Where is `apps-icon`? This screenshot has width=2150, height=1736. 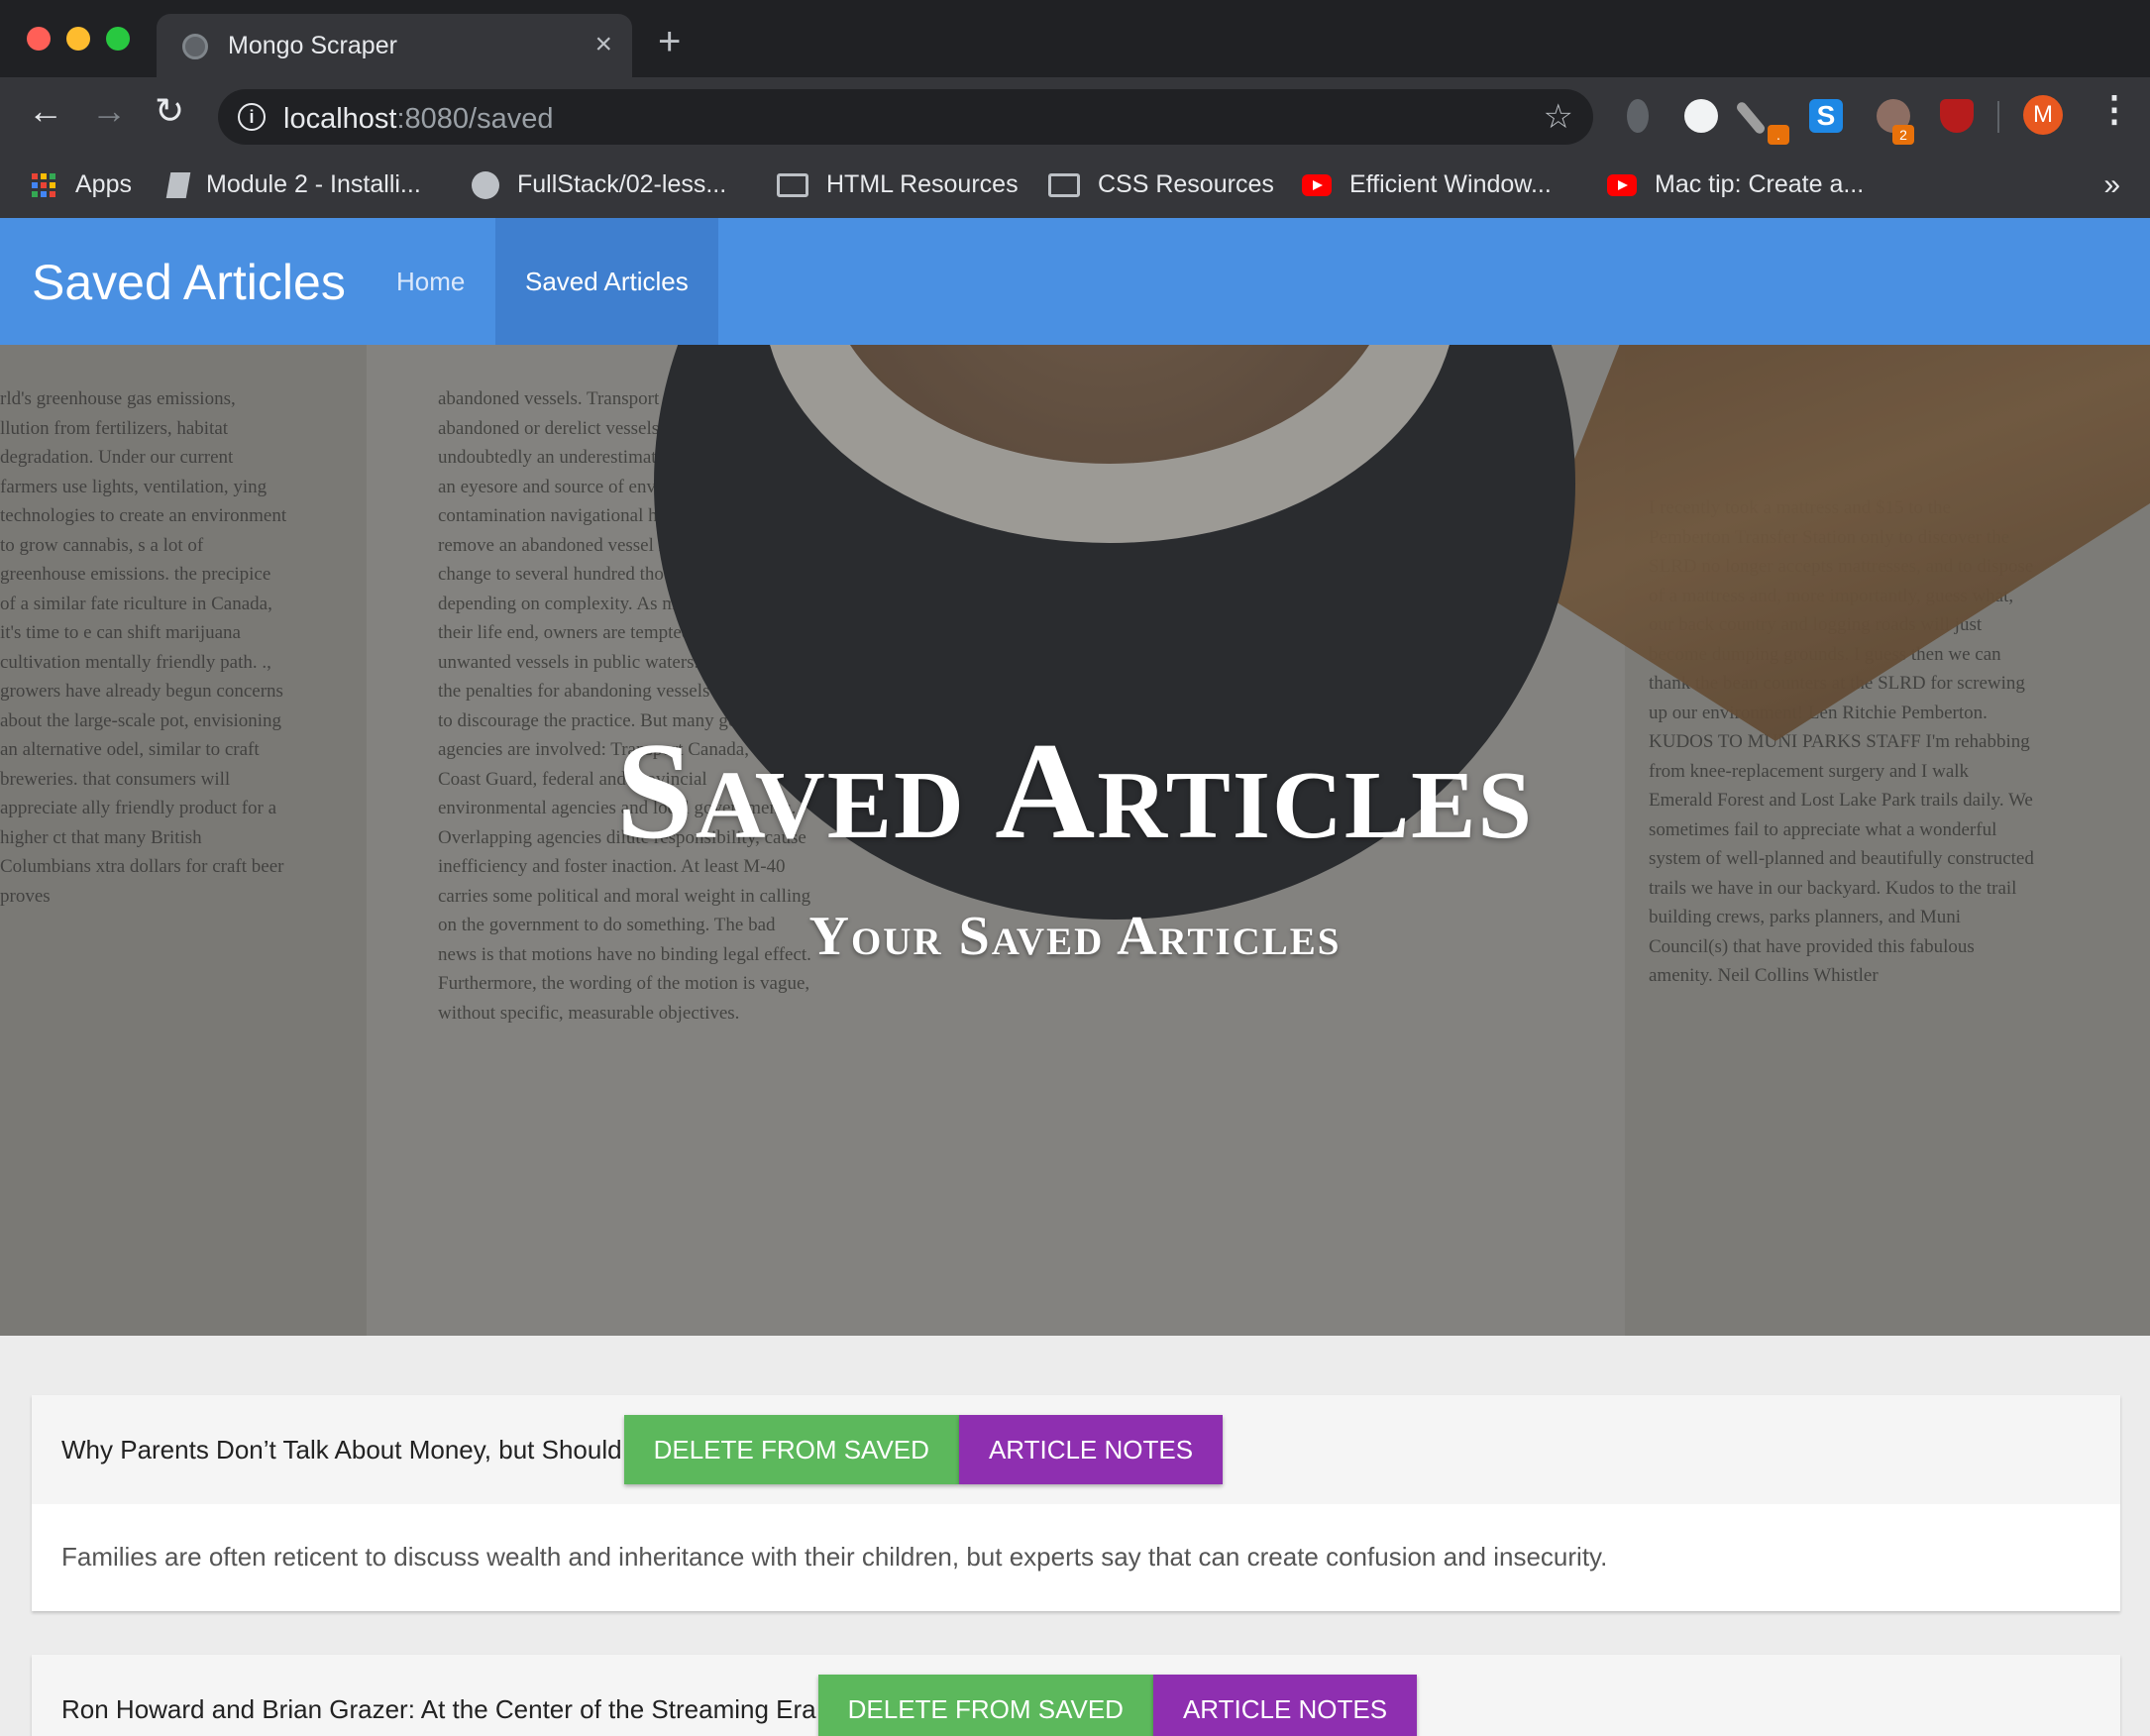
apps-icon is located at coordinates (43, 184).